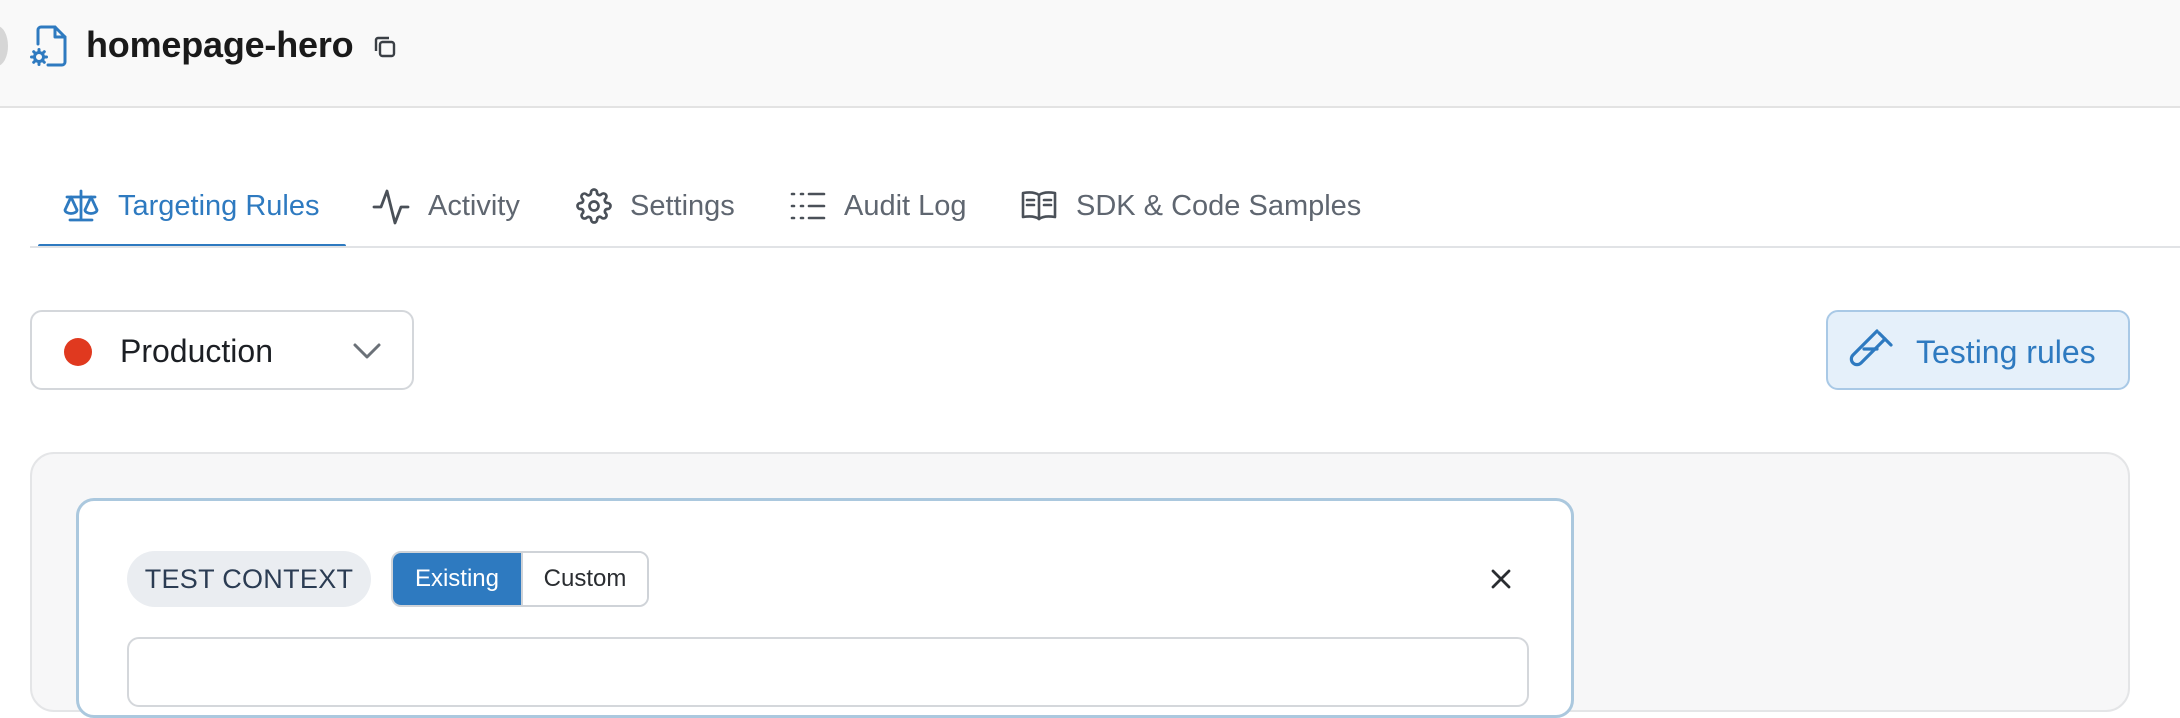 The image size is (2180, 718). I want to click on tab-sdk-code-samples: SDK & Code Samples, so click(1190, 206).